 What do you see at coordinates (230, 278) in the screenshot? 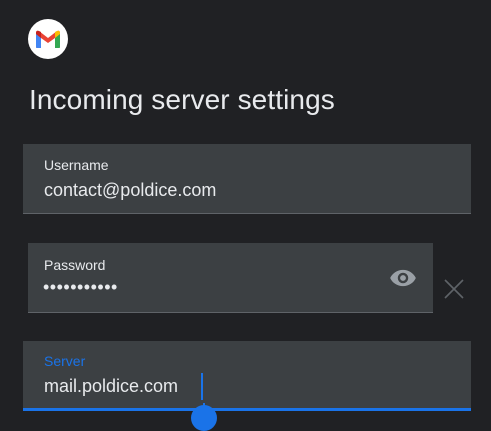
I see `password-field: Password •••••••••••` at bounding box center [230, 278].